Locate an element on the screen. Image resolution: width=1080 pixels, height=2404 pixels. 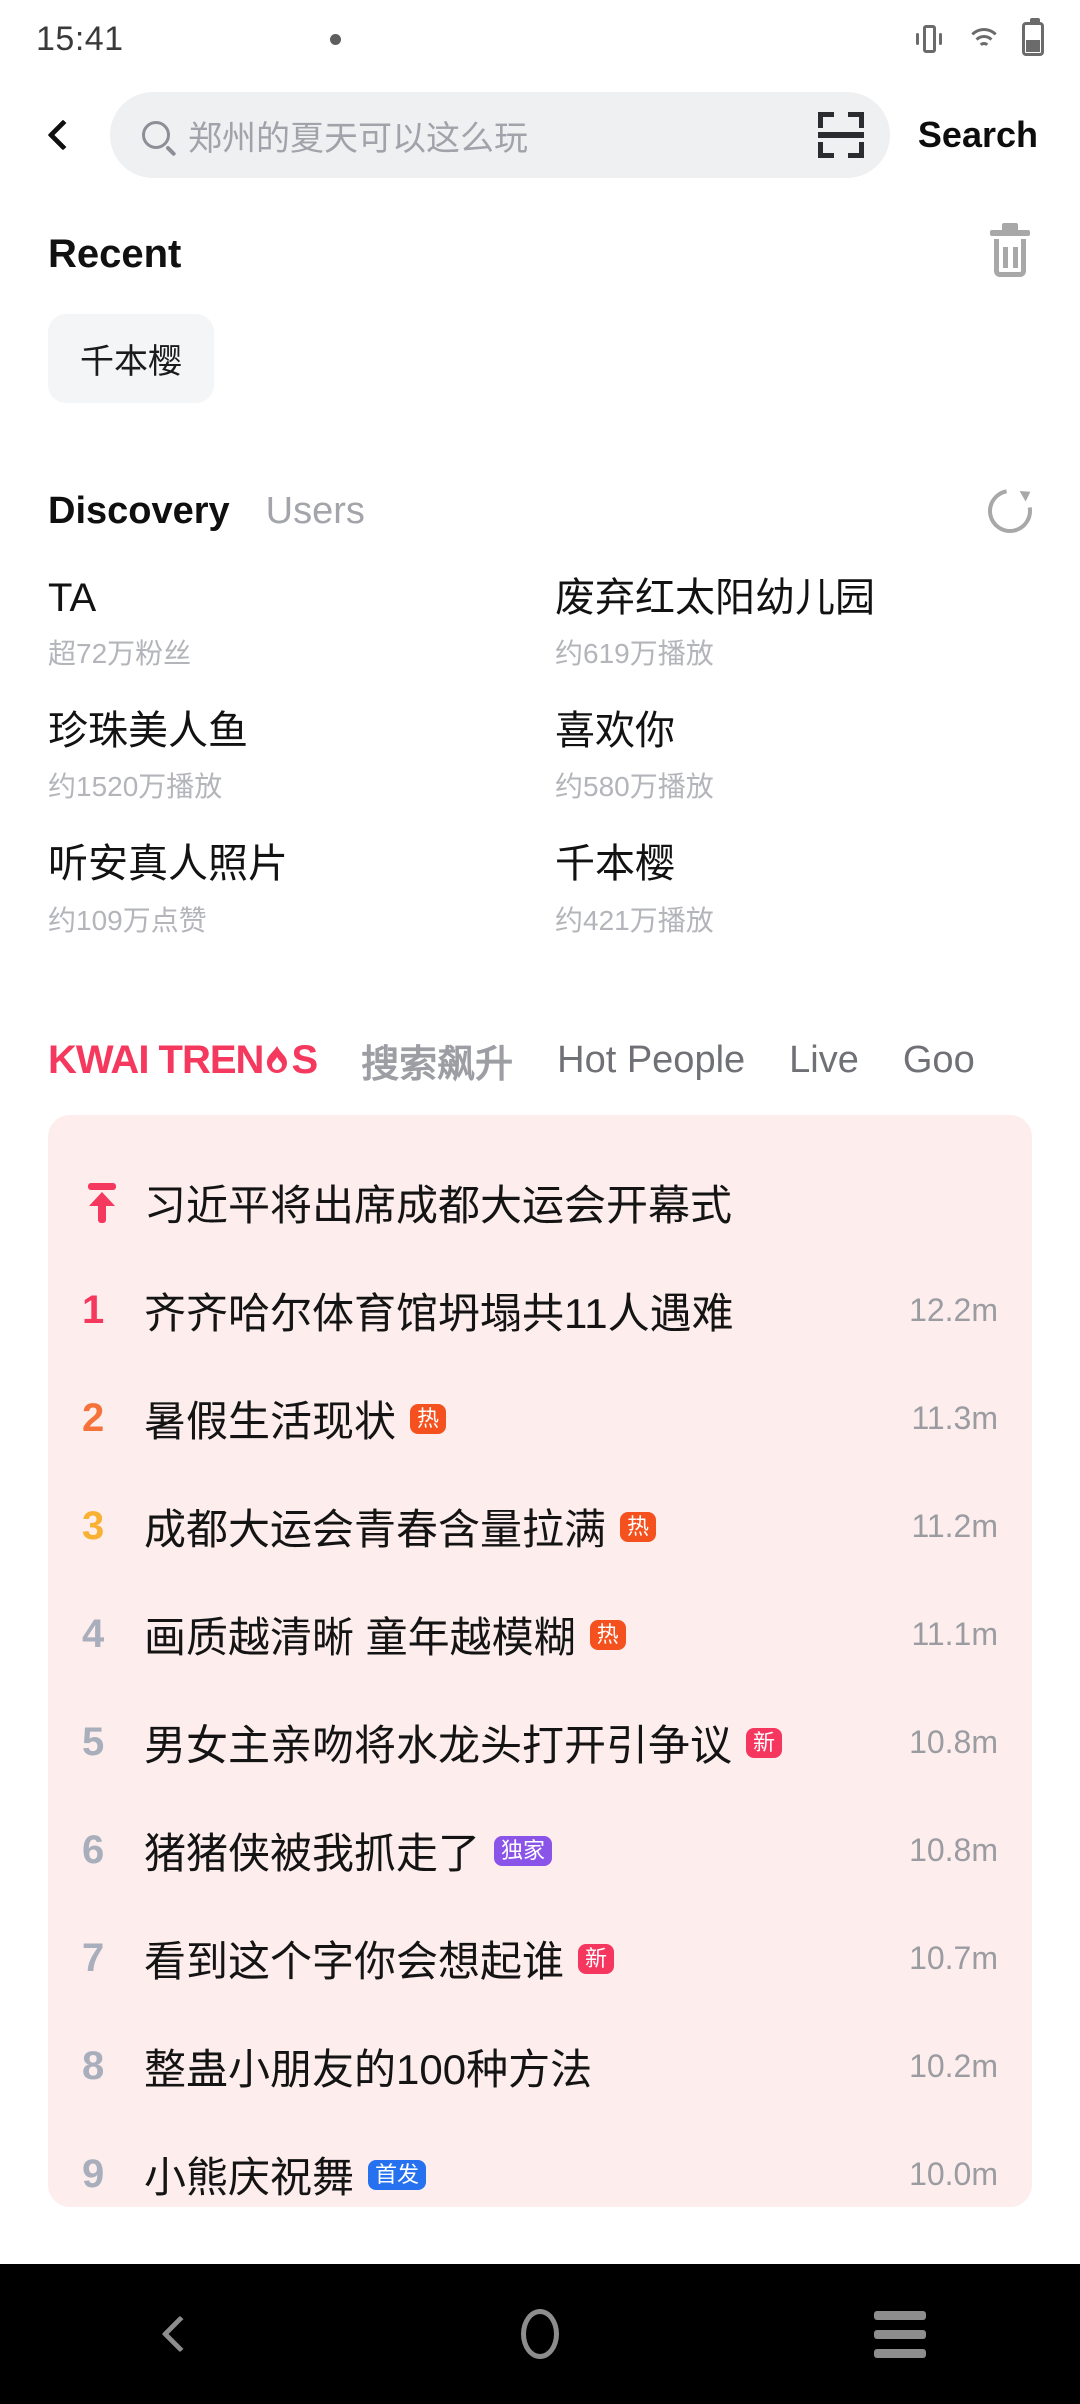
wifi-icon is located at coordinates (984, 39).